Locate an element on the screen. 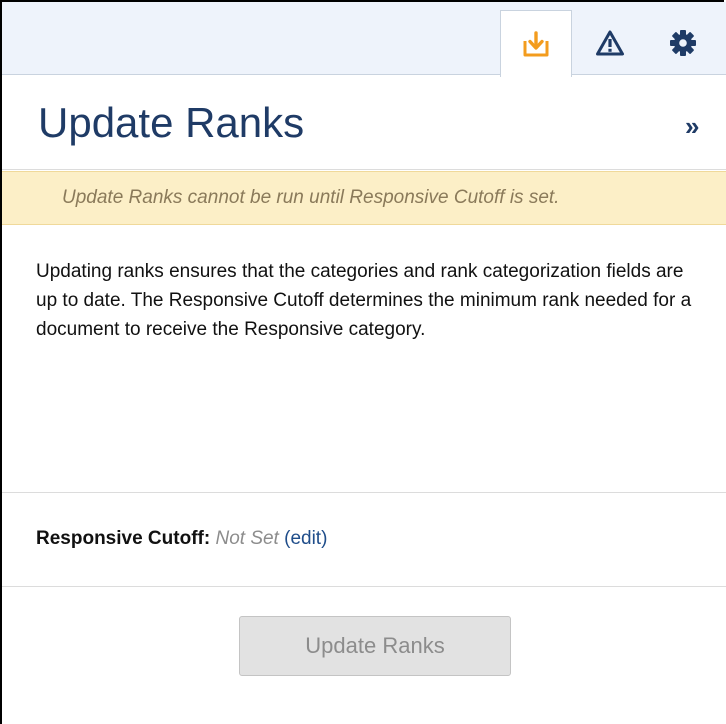 This screenshot has width=726, height=724. download-tray-icon is located at coordinates (536, 44).